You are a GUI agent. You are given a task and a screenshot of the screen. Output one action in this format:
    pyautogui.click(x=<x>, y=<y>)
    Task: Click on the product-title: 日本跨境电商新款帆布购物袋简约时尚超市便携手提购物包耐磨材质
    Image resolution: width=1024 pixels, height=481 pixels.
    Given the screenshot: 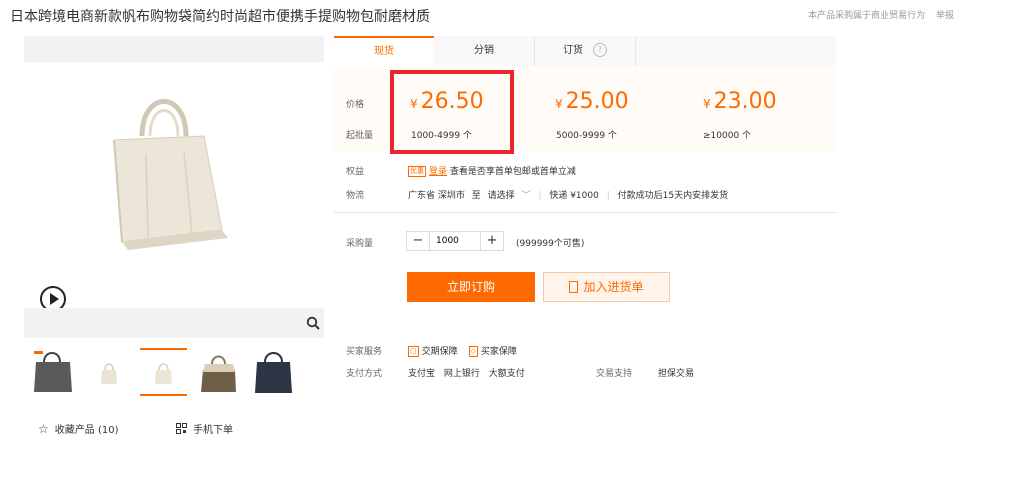 What is the action you would take?
    pyautogui.click(x=220, y=17)
    